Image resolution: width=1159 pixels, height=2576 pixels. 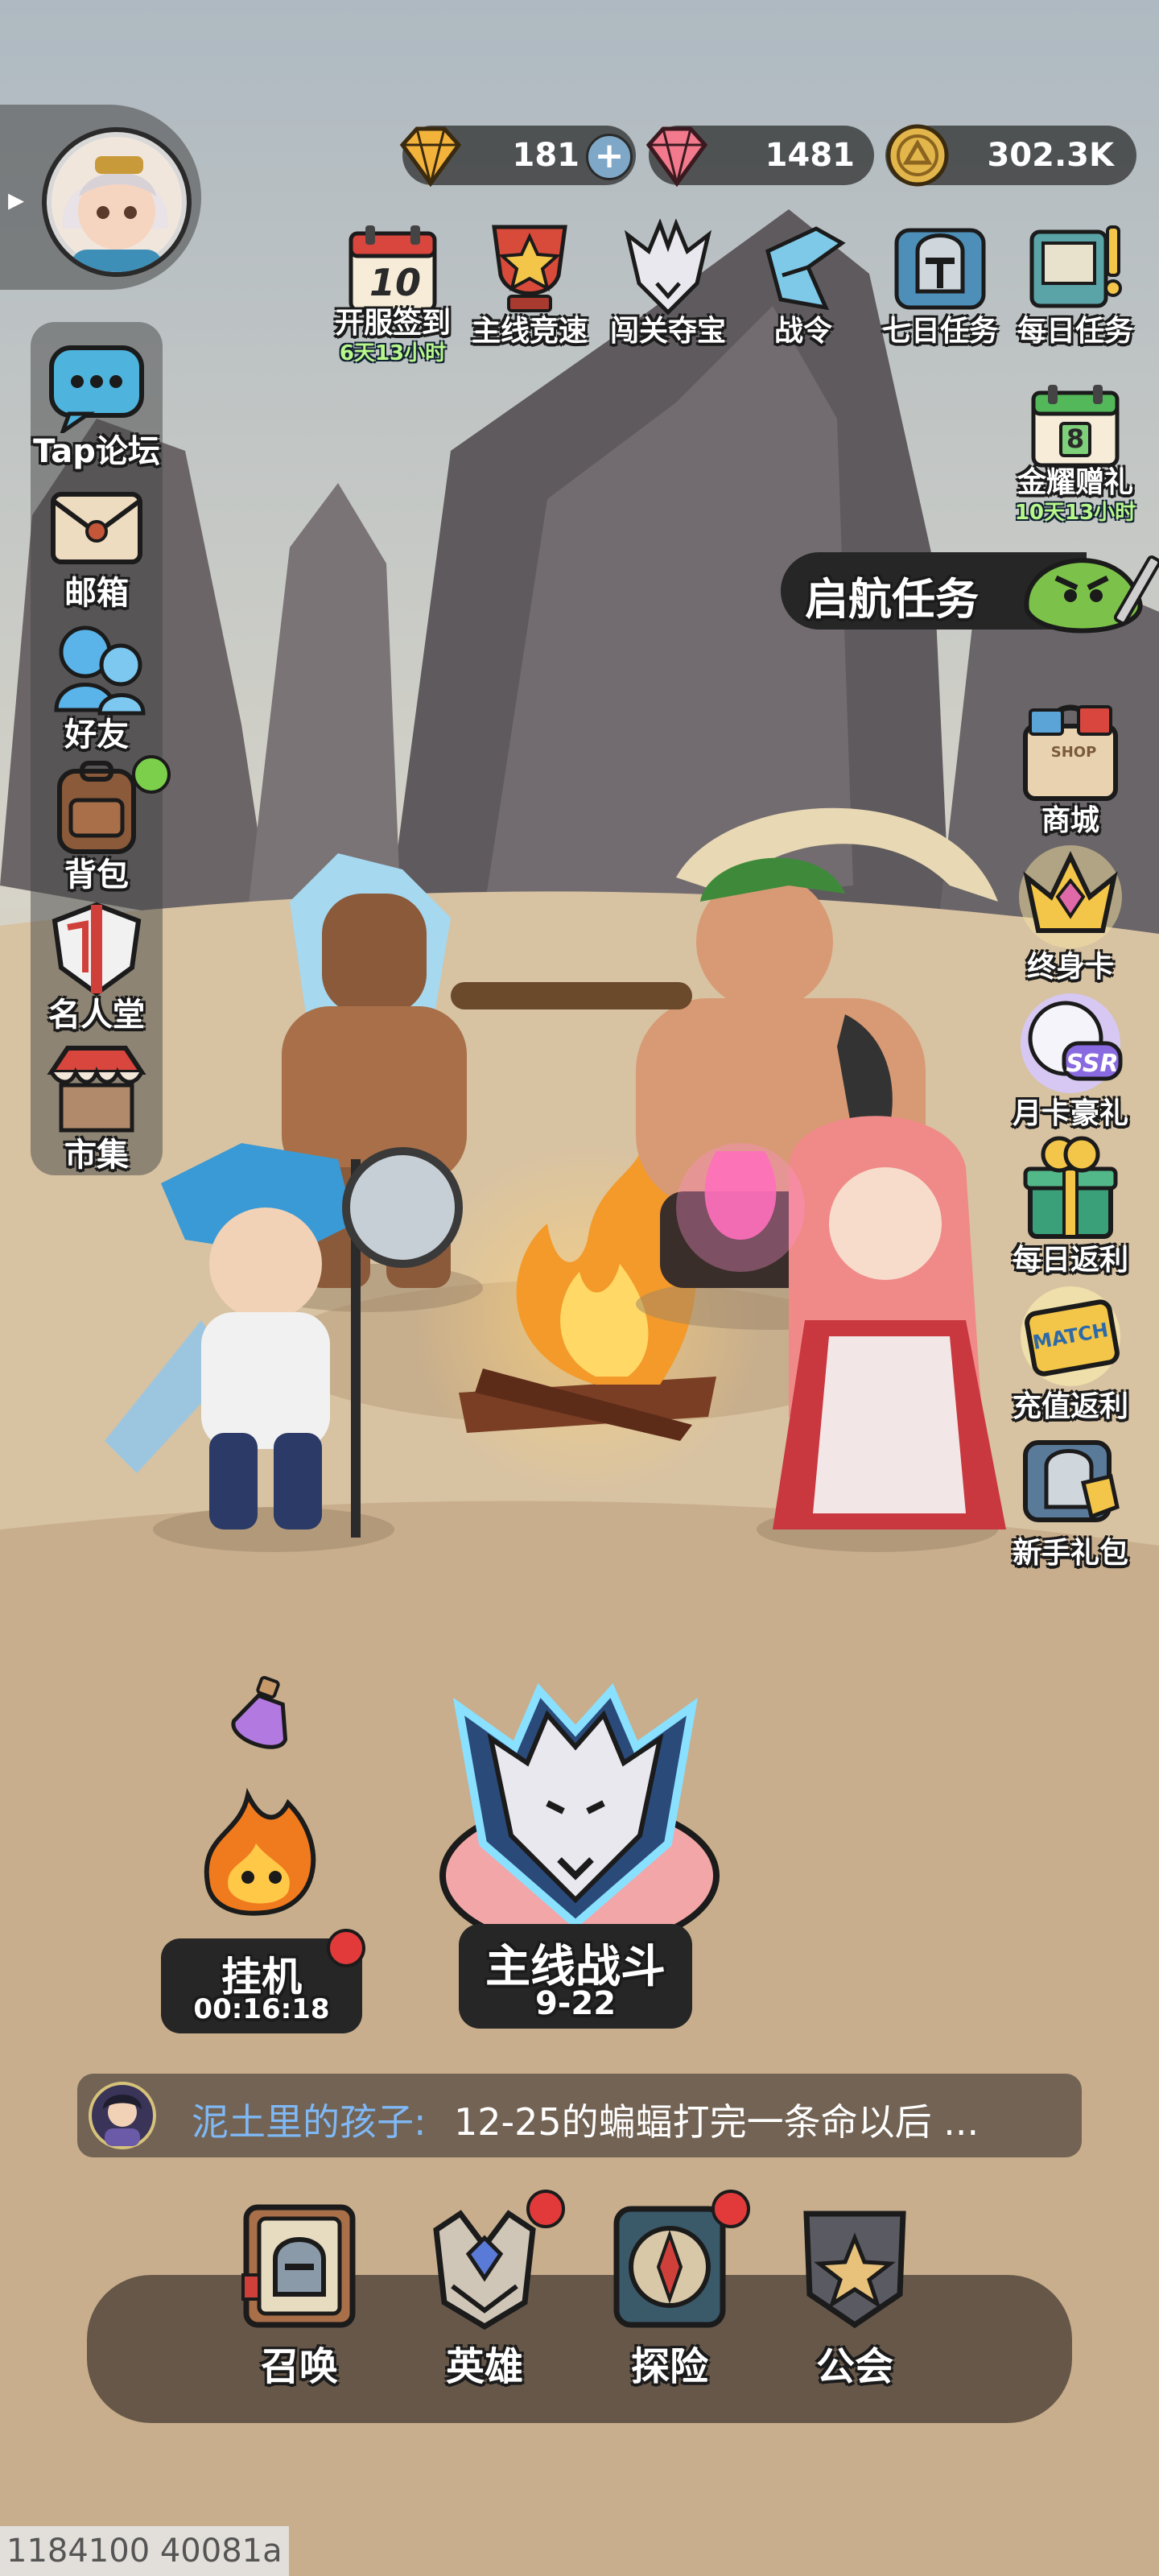 I want to click on stage-treasure-label: 闯关夺宝, so click(x=667, y=331).